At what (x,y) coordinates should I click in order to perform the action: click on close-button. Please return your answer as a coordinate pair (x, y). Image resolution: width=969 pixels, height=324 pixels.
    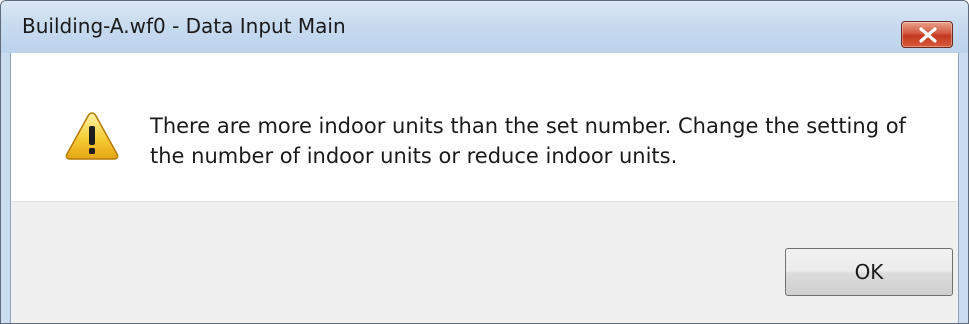
    Looking at the image, I should click on (927, 34).